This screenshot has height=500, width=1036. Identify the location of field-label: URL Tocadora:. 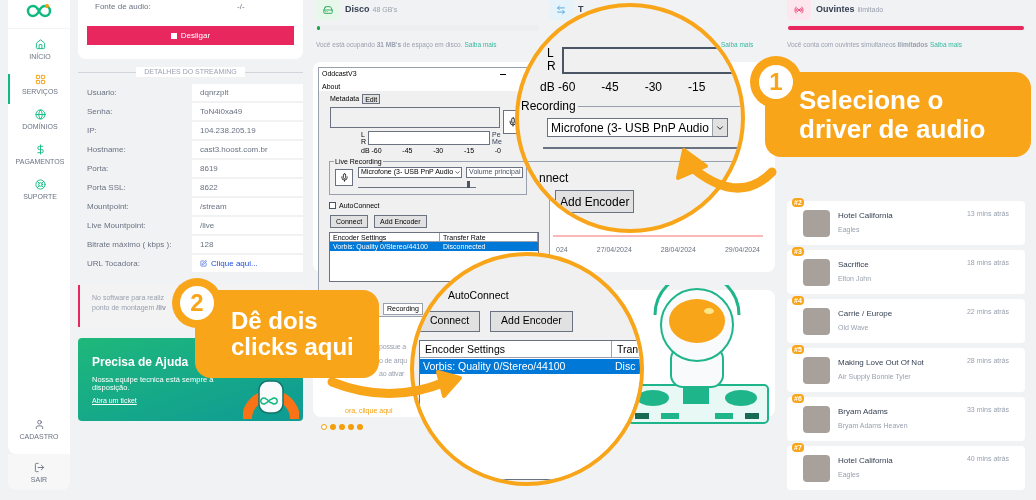
(113, 263).